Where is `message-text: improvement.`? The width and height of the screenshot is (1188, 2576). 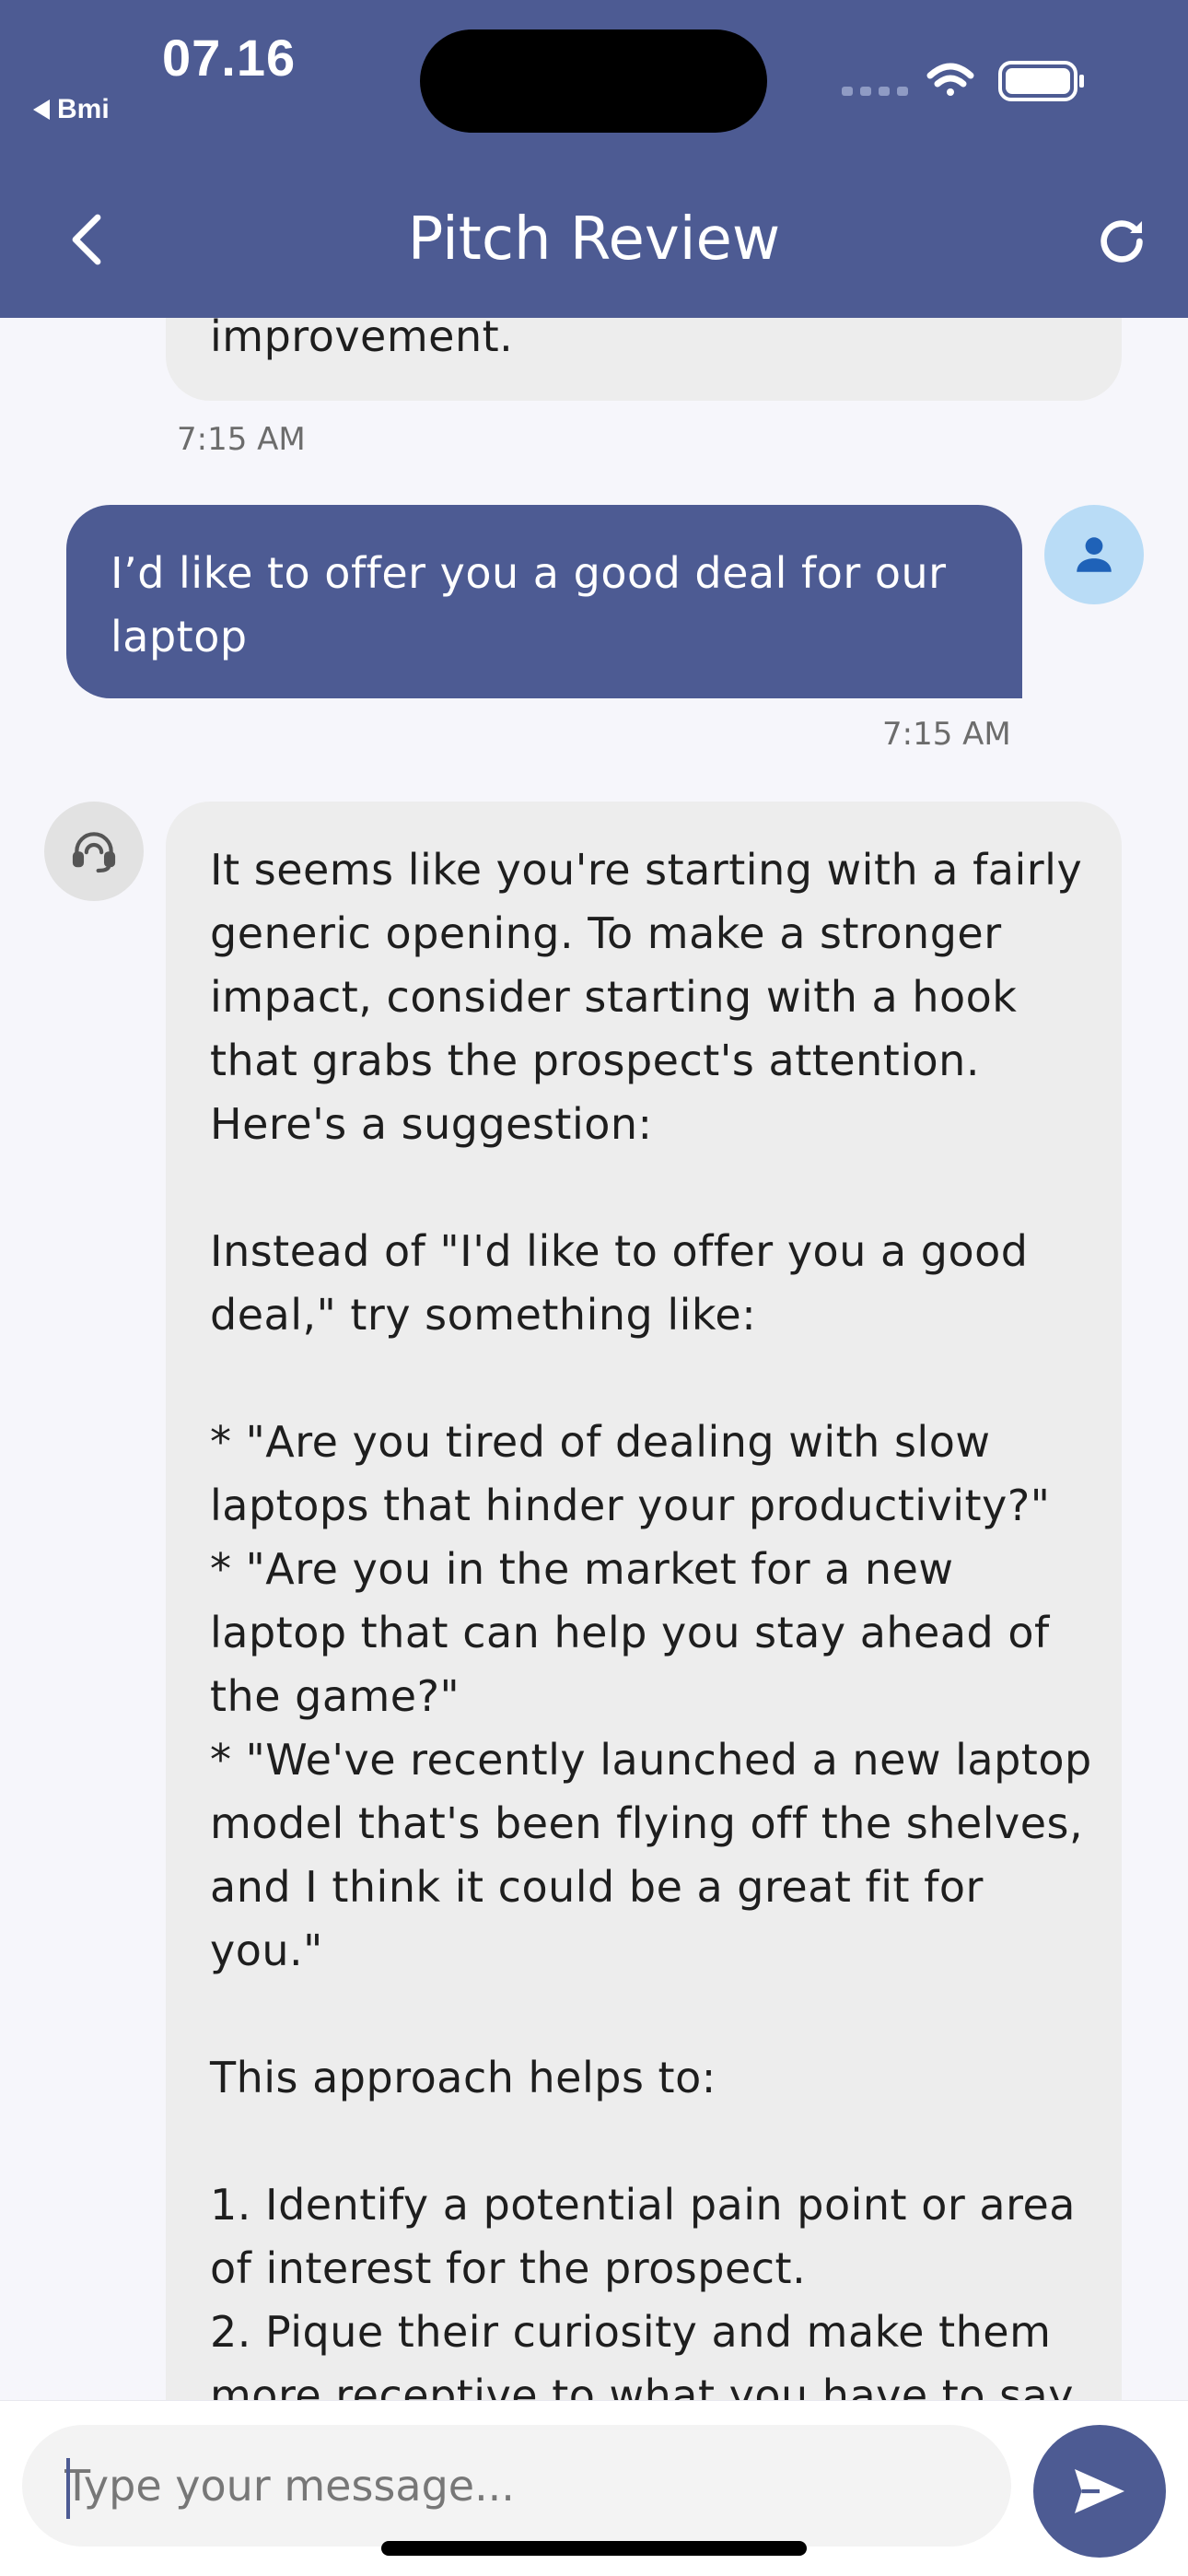
message-text: improvement. is located at coordinates (362, 336).